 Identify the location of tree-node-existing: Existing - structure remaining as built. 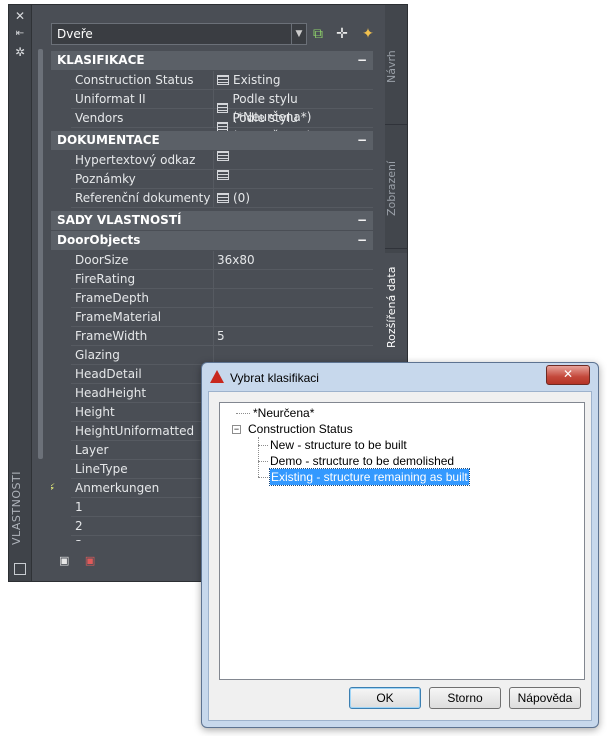
(369, 477).